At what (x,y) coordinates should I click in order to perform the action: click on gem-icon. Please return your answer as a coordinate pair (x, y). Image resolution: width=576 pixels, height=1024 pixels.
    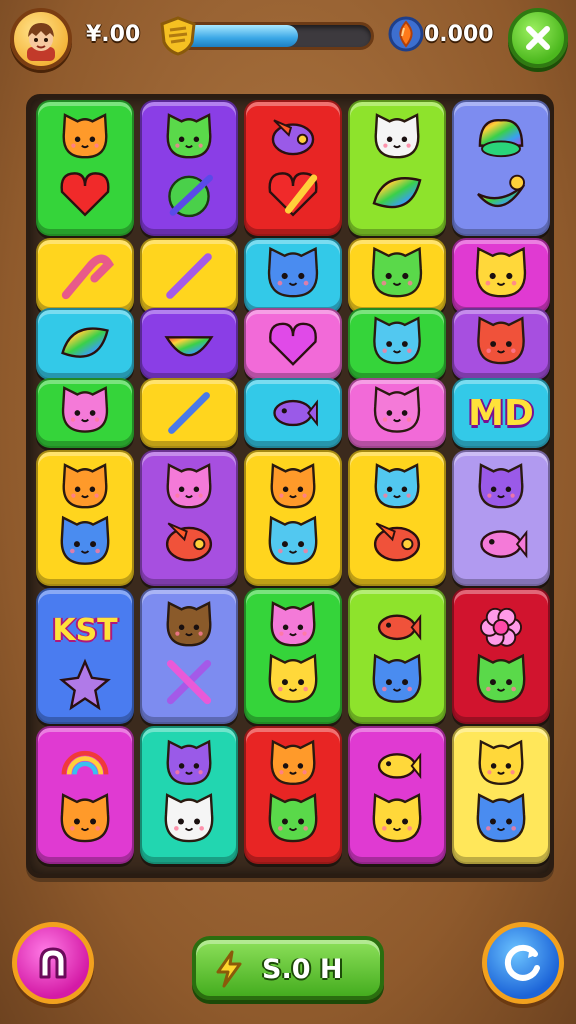
    Looking at the image, I should click on (406, 34).